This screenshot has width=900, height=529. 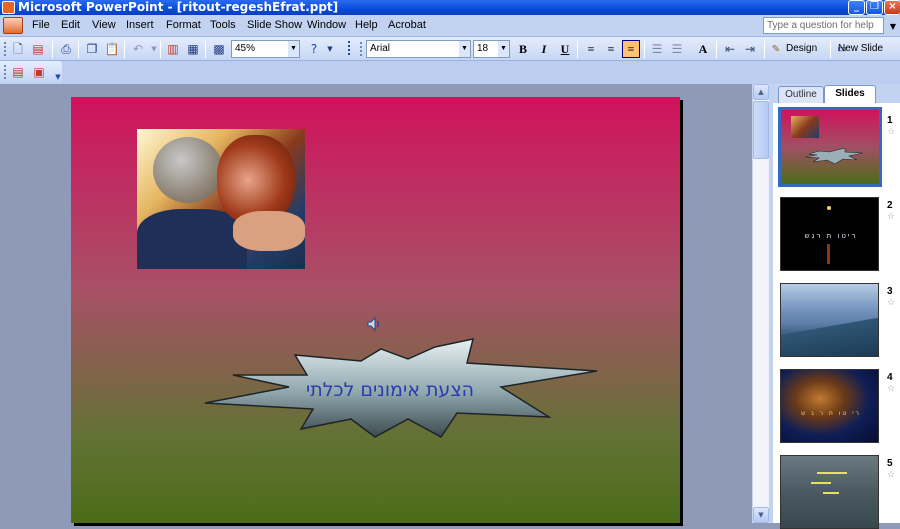 What do you see at coordinates (829, 208) in the screenshot?
I see `thumb-candle-flame` at bounding box center [829, 208].